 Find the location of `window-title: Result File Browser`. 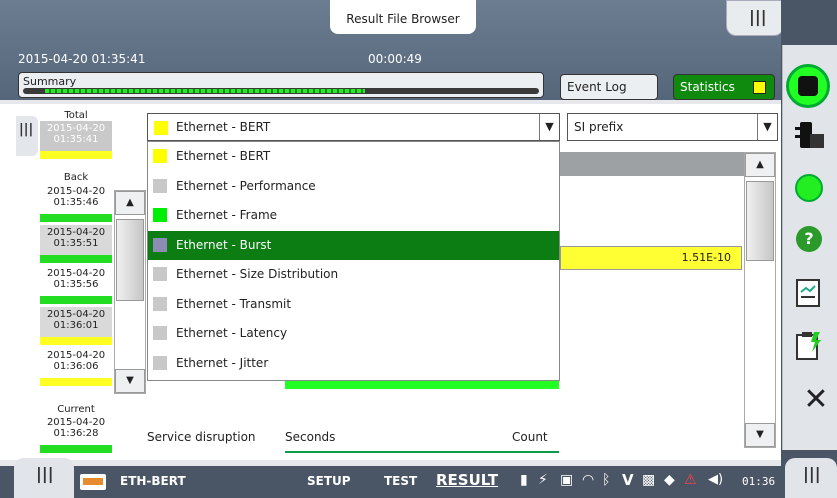

window-title: Result File Browser is located at coordinates (403, 17).